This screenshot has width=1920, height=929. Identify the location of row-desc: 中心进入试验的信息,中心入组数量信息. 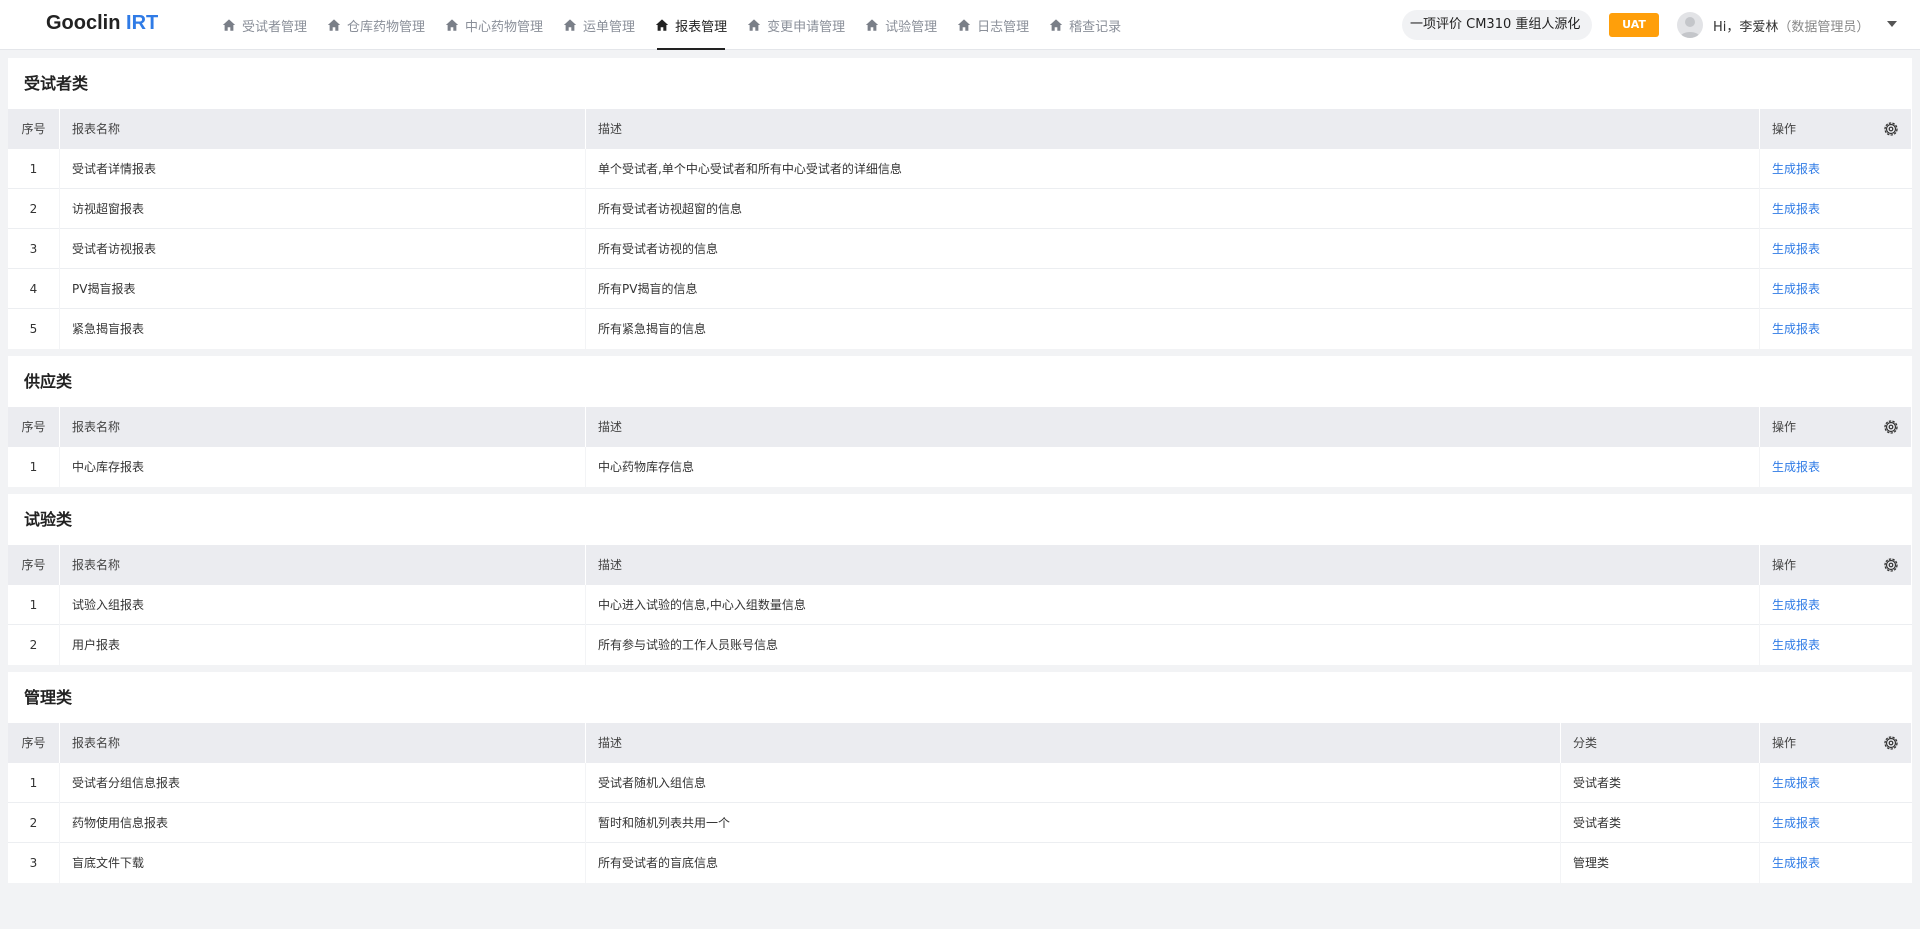
(1173, 605).